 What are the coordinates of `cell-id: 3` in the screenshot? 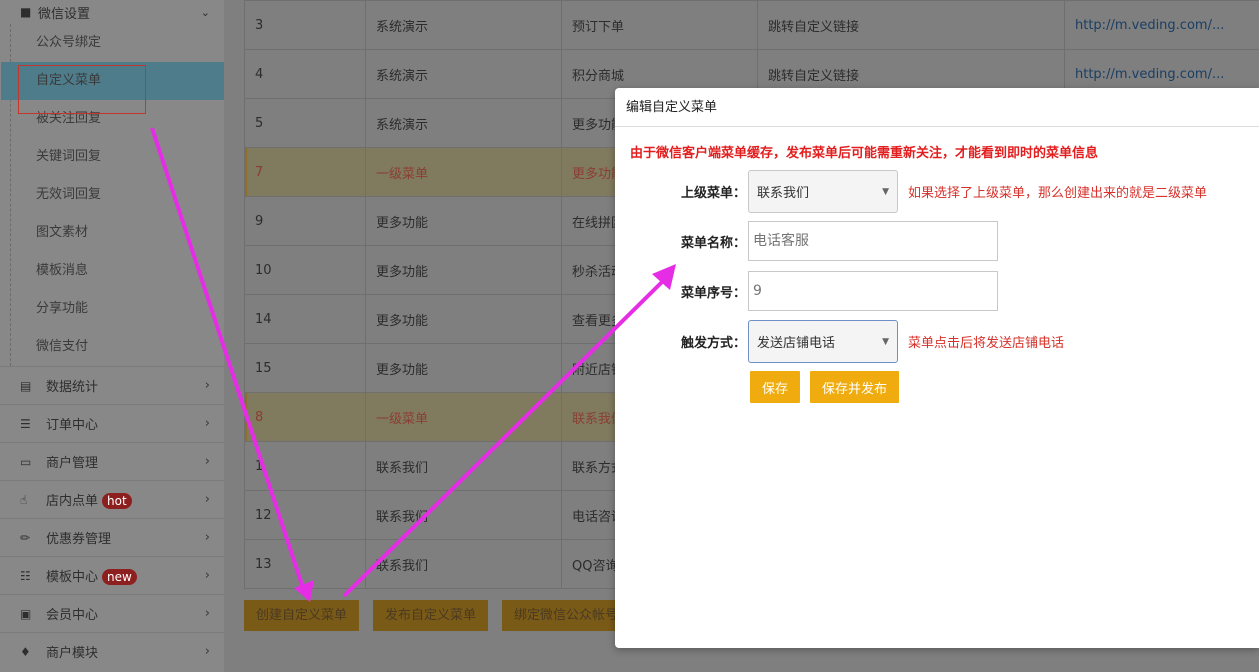 It's located at (305, 25).